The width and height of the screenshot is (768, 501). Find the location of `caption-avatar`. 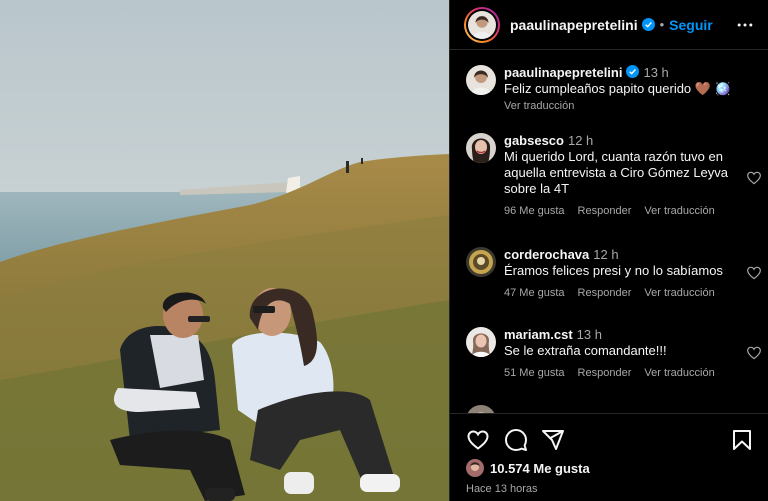

caption-avatar is located at coordinates (481, 80).